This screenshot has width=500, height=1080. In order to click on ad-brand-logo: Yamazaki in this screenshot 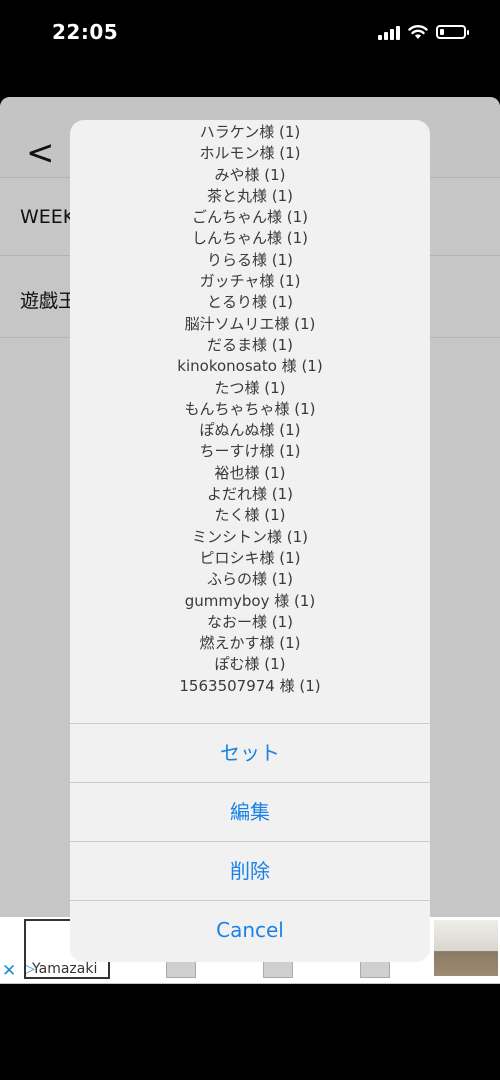, I will do `click(65, 969)`.